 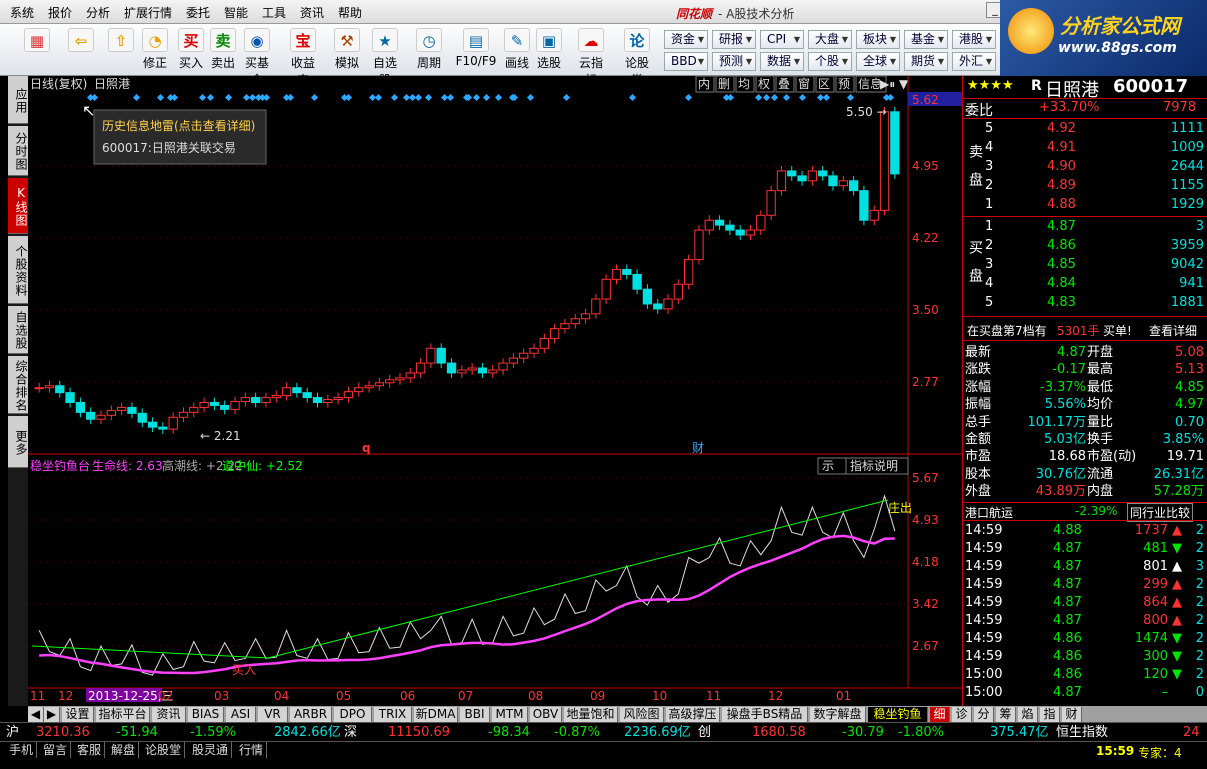 I want to click on indicator-tab-18: 稳坐钓鱼, so click(x=898, y=714).